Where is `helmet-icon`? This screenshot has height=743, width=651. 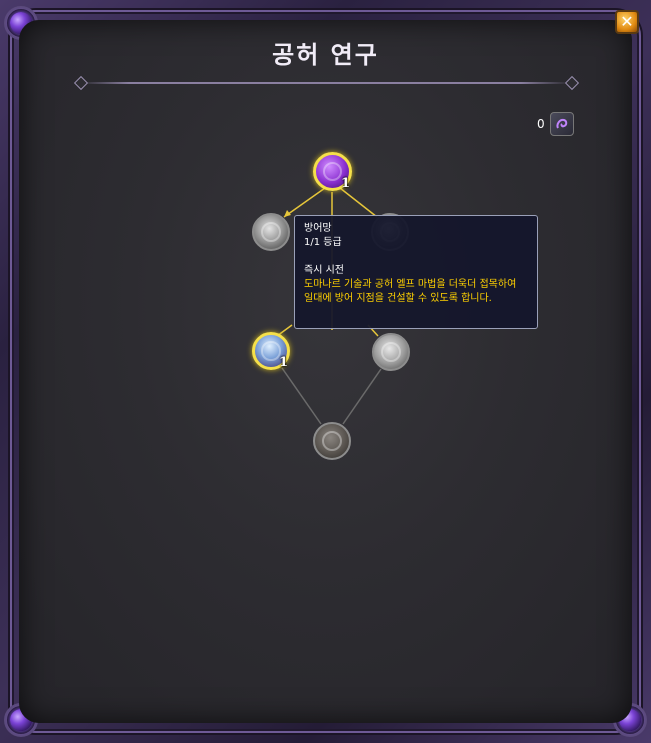
helmet-icon is located at coordinates (271, 232).